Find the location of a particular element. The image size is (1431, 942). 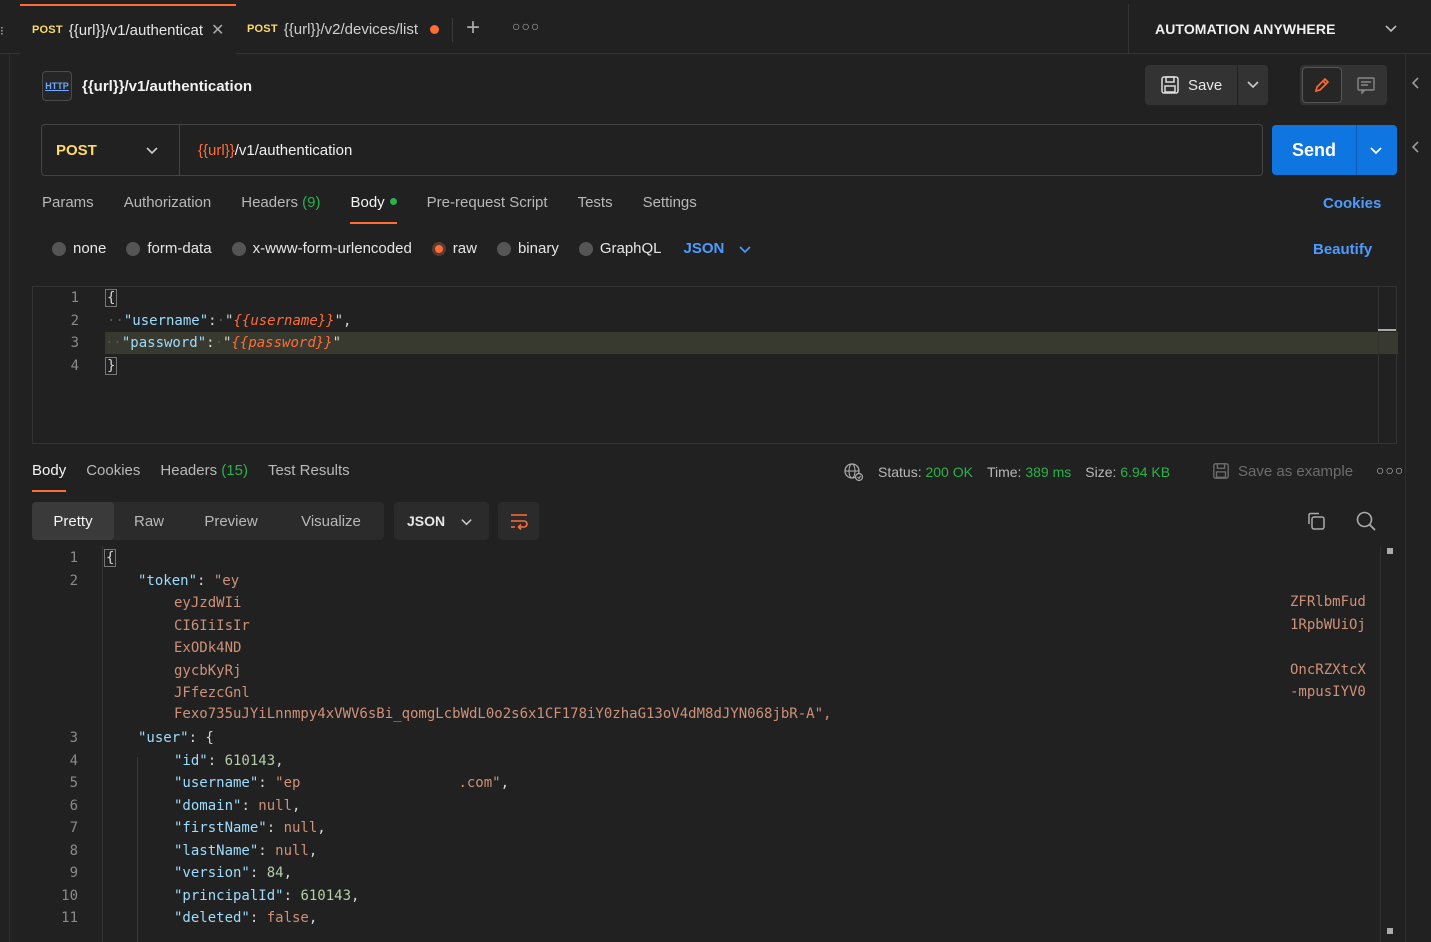

tab-authentication: POST {{url}}/v1/authenticat ✕ is located at coordinates (128, 29).